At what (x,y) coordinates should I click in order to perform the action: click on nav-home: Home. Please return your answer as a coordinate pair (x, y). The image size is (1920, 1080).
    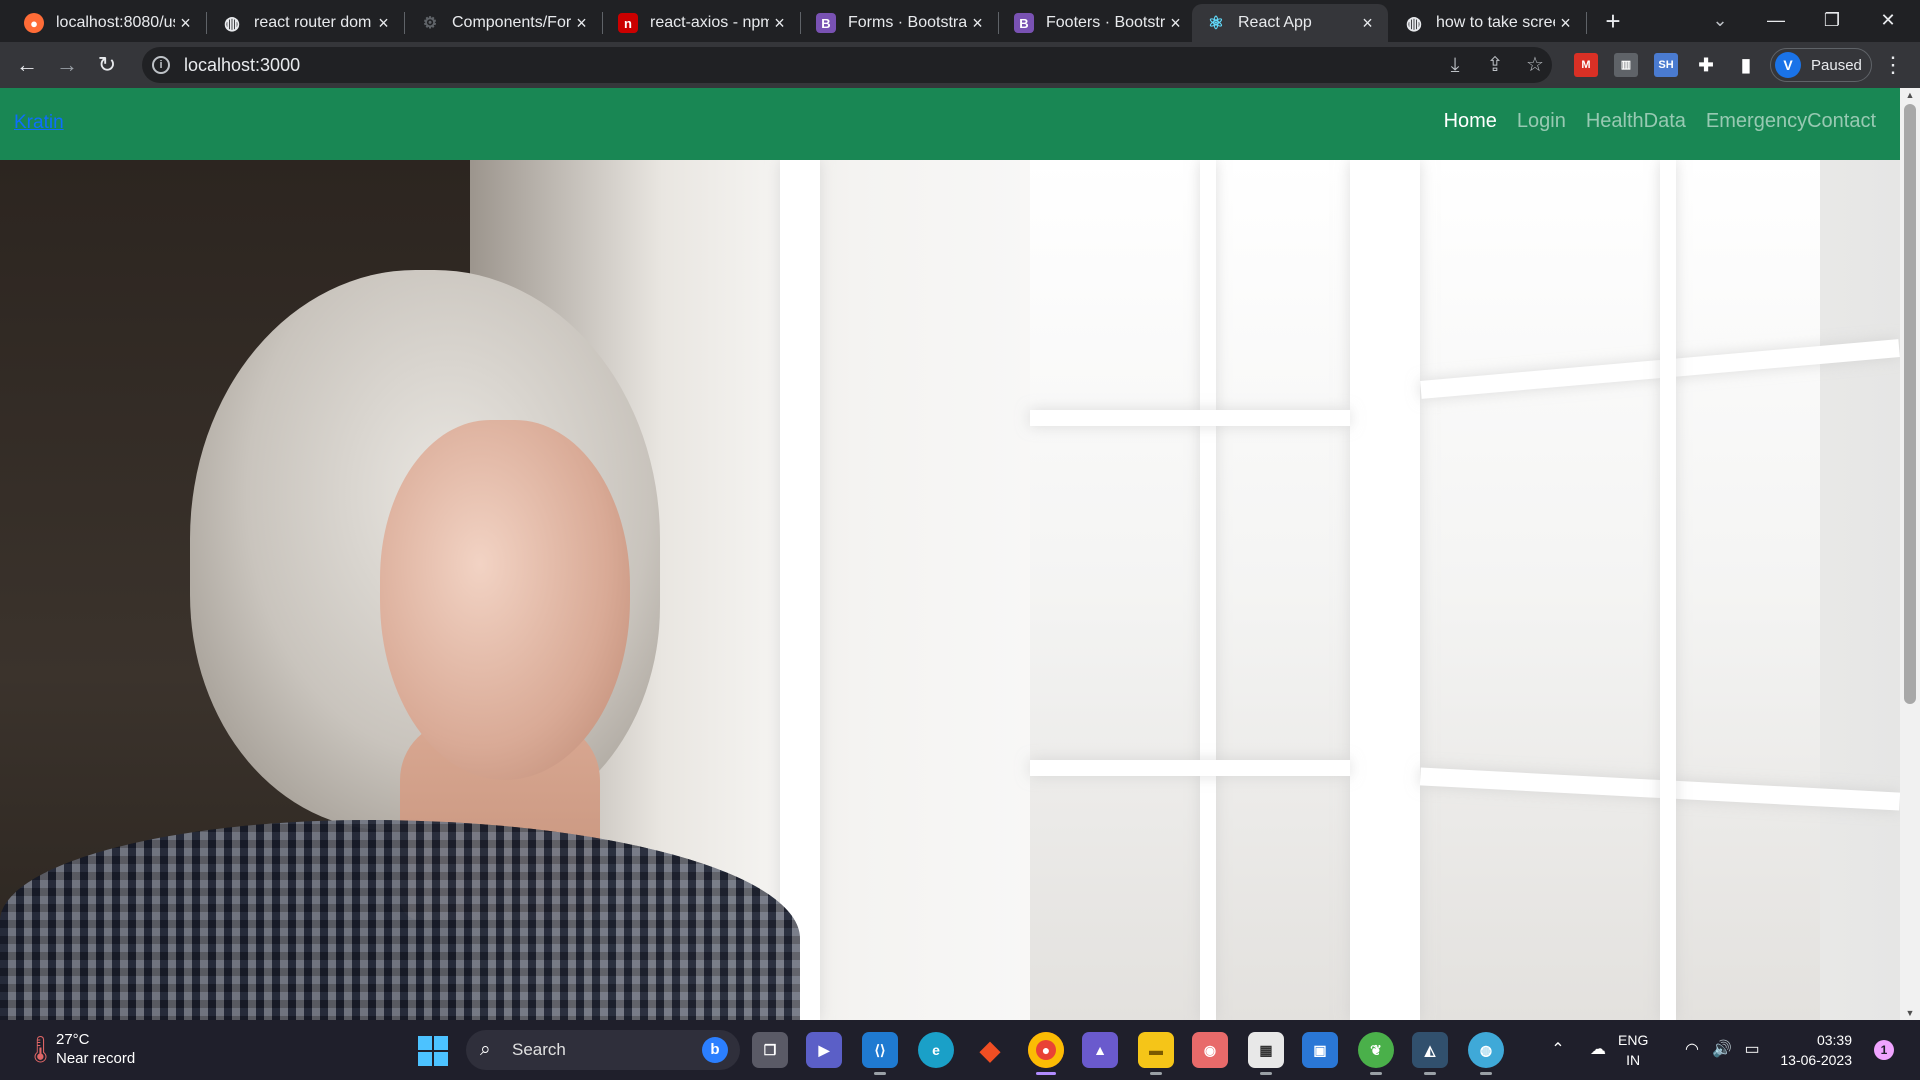
    Looking at the image, I should click on (1470, 121).